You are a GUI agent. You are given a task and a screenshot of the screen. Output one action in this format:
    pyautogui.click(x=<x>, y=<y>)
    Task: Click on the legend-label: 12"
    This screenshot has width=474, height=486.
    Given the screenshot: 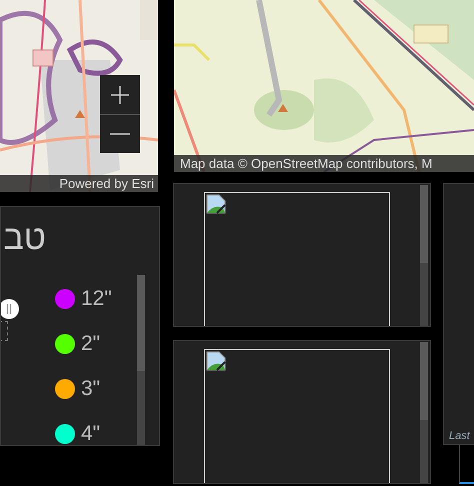 What is the action you would take?
    pyautogui.click(x=96, y=299)
    